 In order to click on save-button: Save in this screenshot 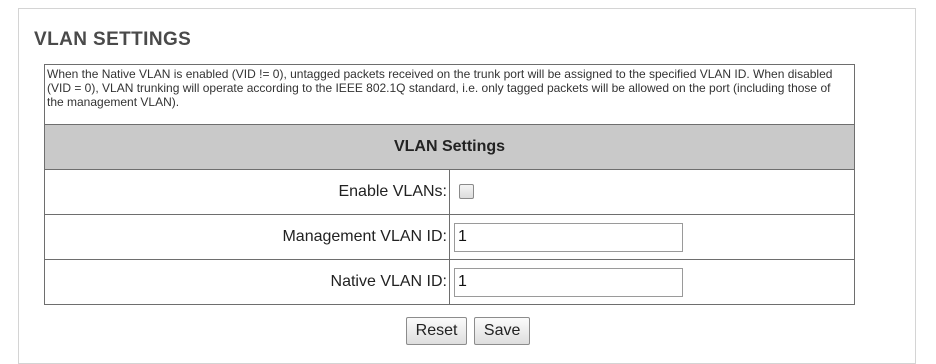, I will do `click(502, 331)`.